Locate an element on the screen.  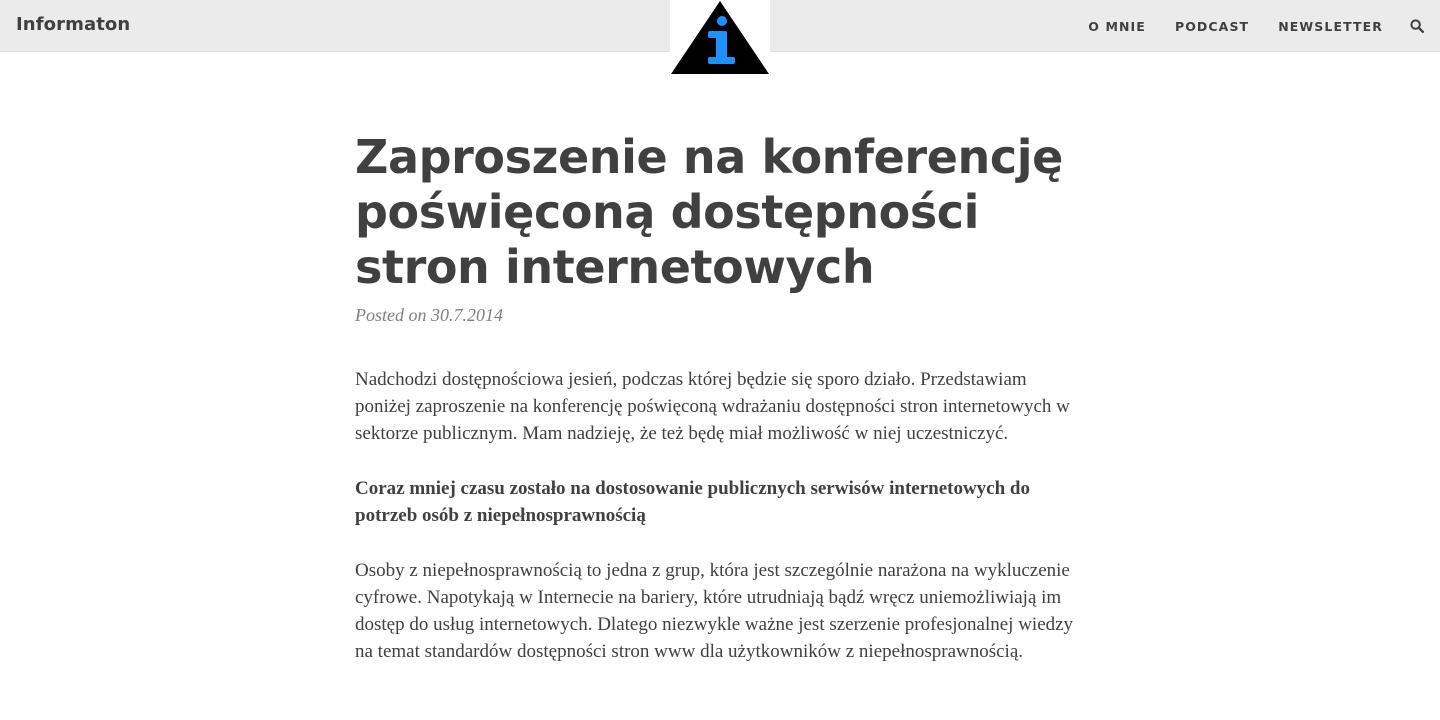
main-nav: O MNIE PODCAST NEWSLETTER is located at coordinates (1249, 26).